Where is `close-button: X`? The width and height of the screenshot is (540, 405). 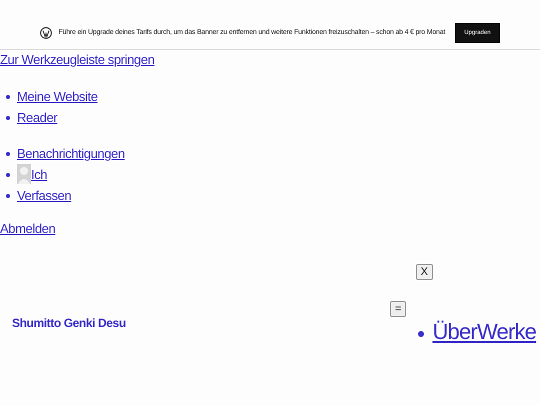
close-button: X is located at coordinates (424, 272).